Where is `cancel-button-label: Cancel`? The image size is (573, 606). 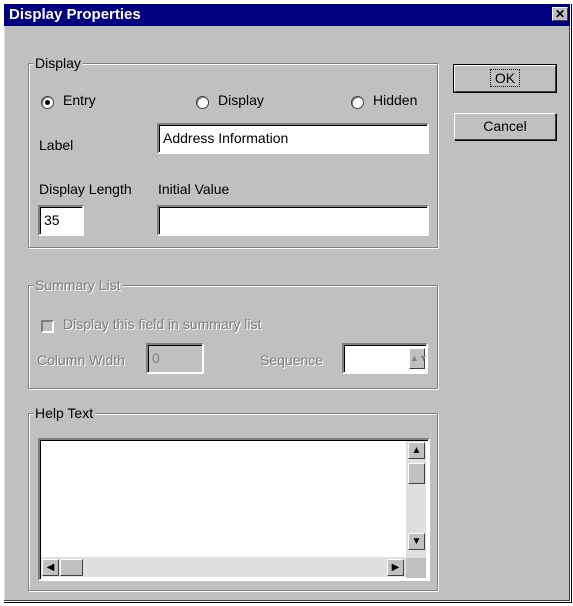
cancel-button-label: Cancel is located at coordinates (505, 126).